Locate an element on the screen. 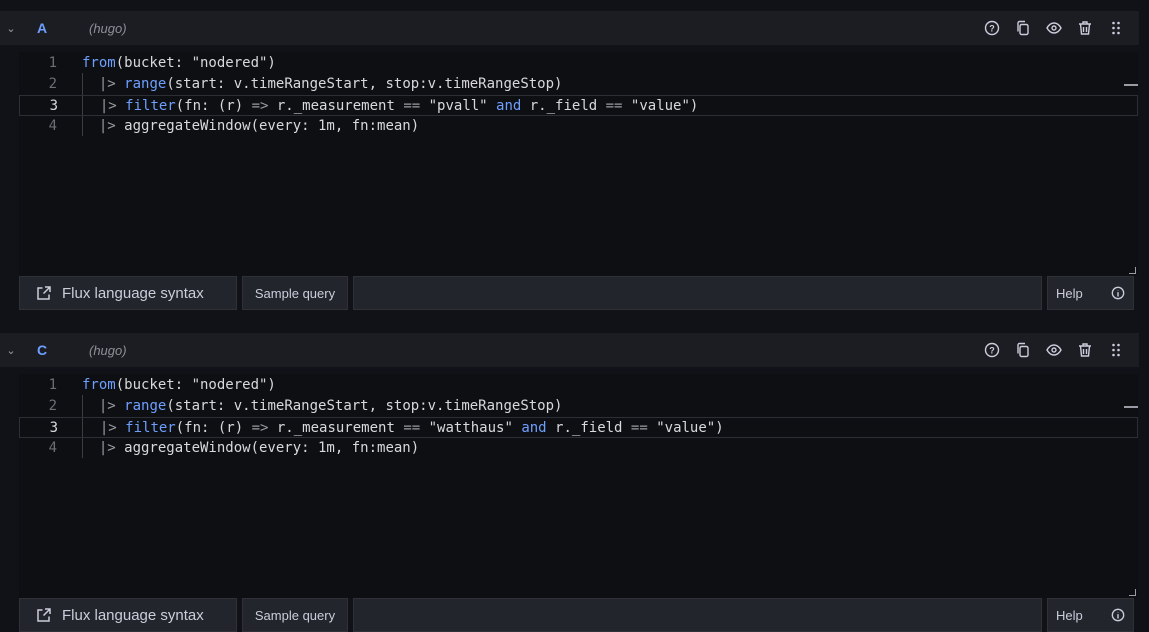  sample-query-label: Sample query is located at coordinates (295, 293).